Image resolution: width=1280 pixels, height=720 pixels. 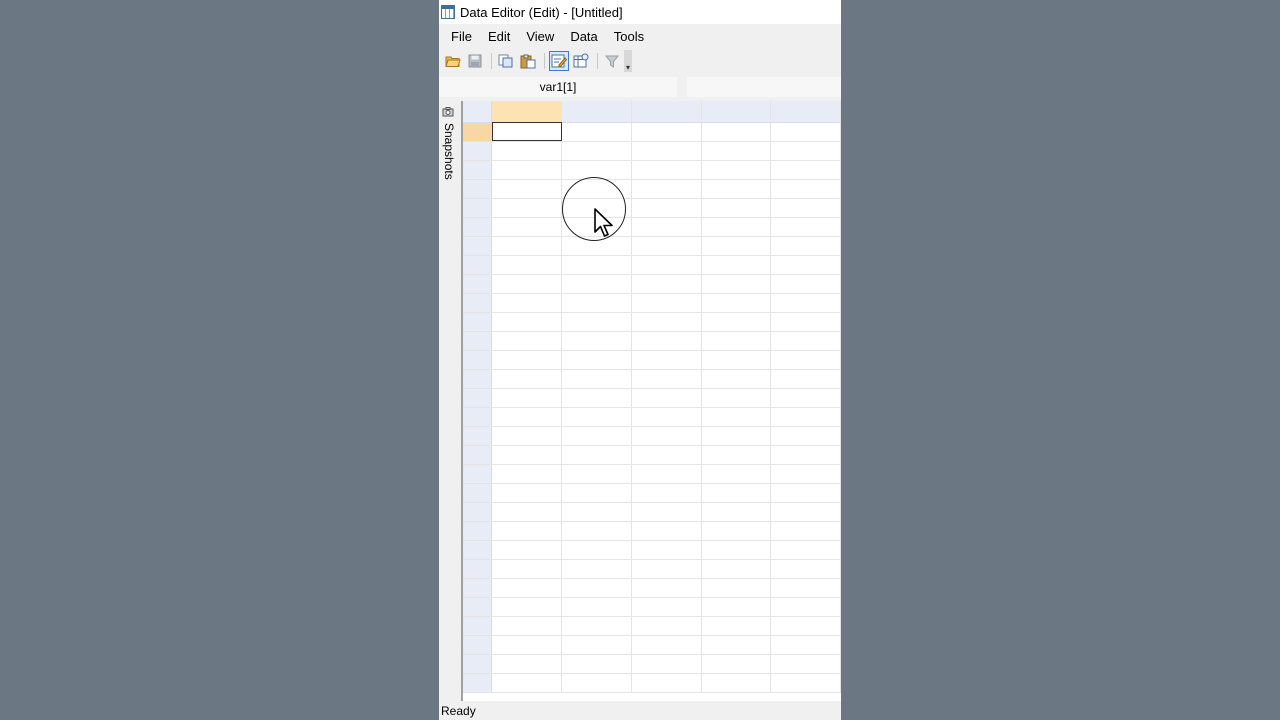 I want to click on snapshots-panel-tab: Snapshots, so click(x=451, y=401).